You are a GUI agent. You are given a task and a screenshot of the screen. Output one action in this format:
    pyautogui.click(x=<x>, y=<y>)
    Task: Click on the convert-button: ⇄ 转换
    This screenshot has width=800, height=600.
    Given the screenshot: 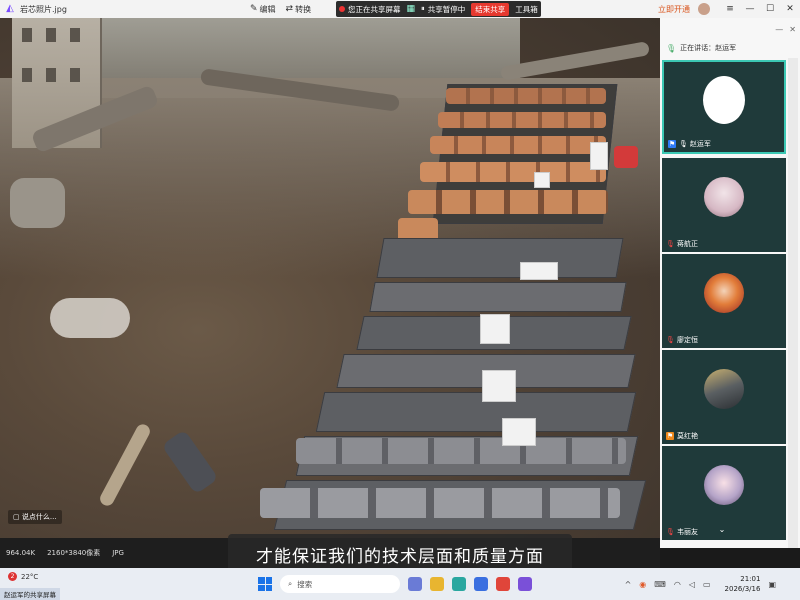 What is the action you would take?
    pyautogui.click(x=299, y=9)
    